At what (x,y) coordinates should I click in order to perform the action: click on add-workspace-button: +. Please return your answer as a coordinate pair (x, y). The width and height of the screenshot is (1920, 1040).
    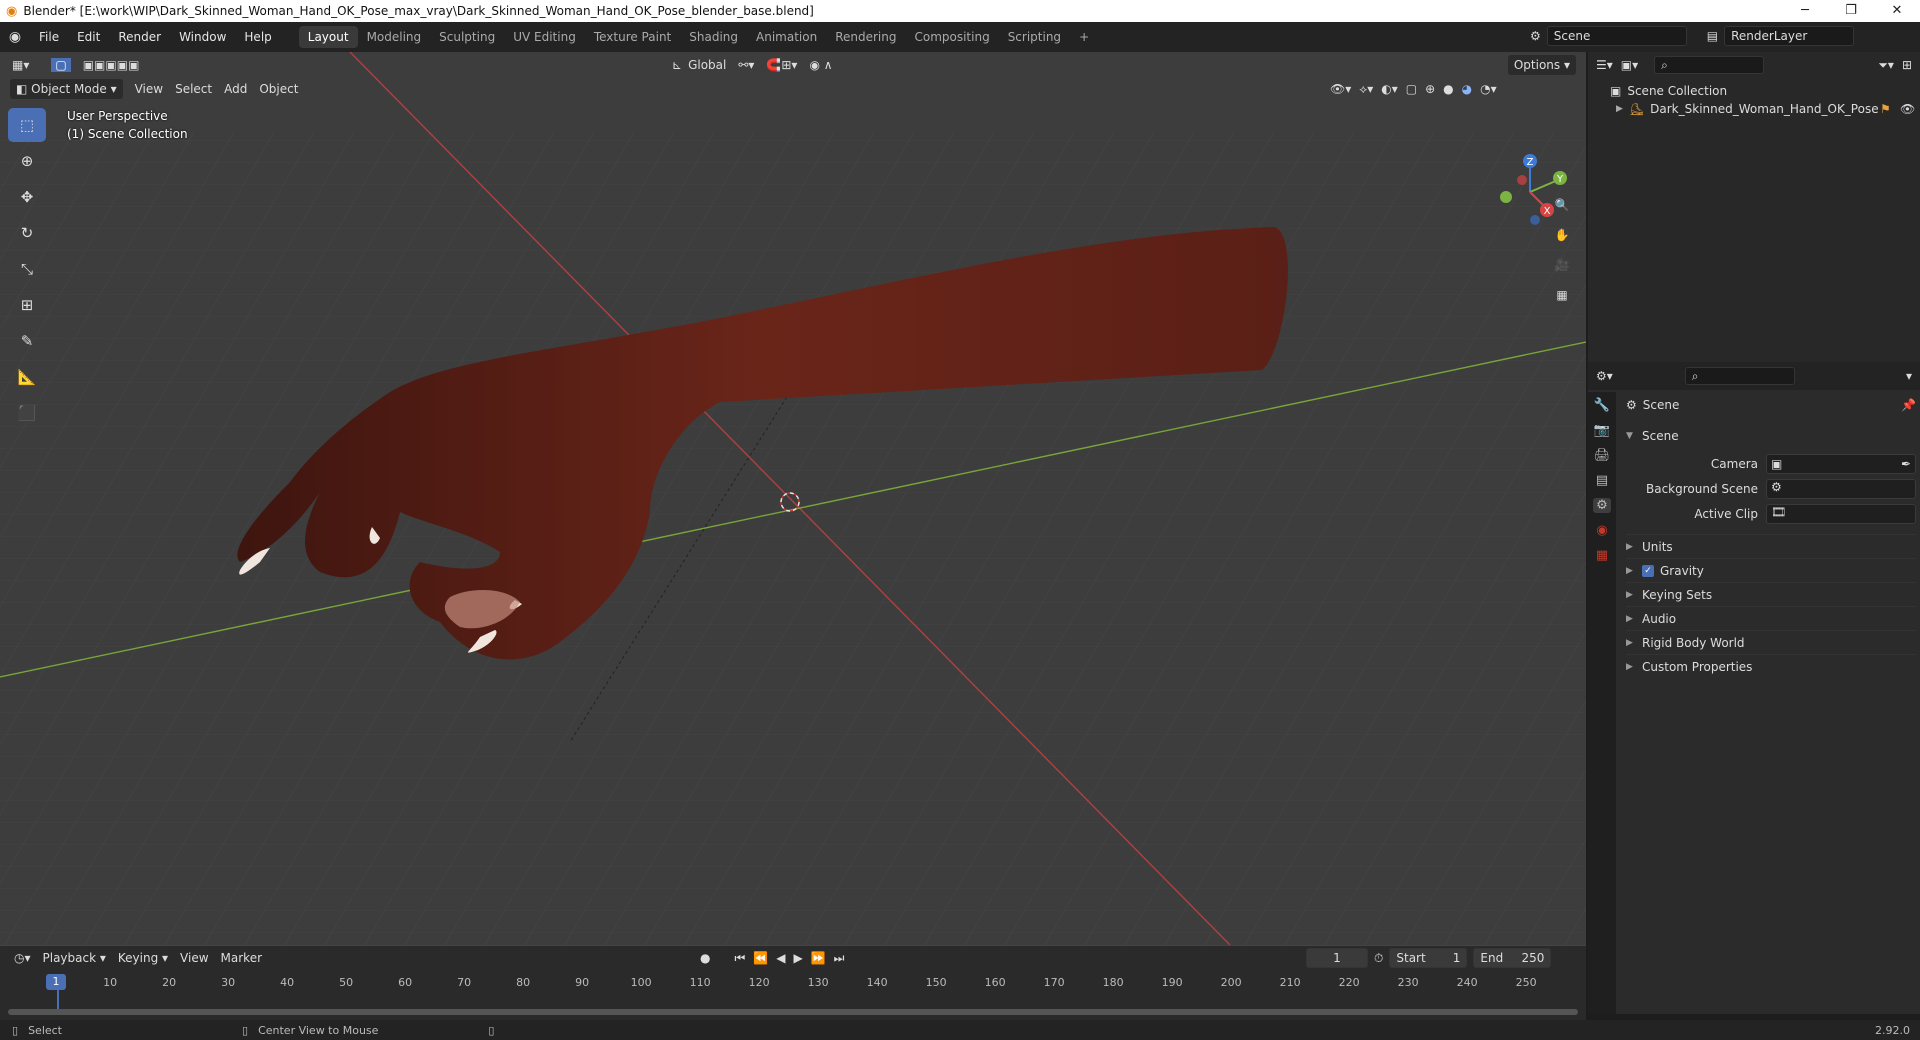
    Looking at the image, I should click on (1084, 37).